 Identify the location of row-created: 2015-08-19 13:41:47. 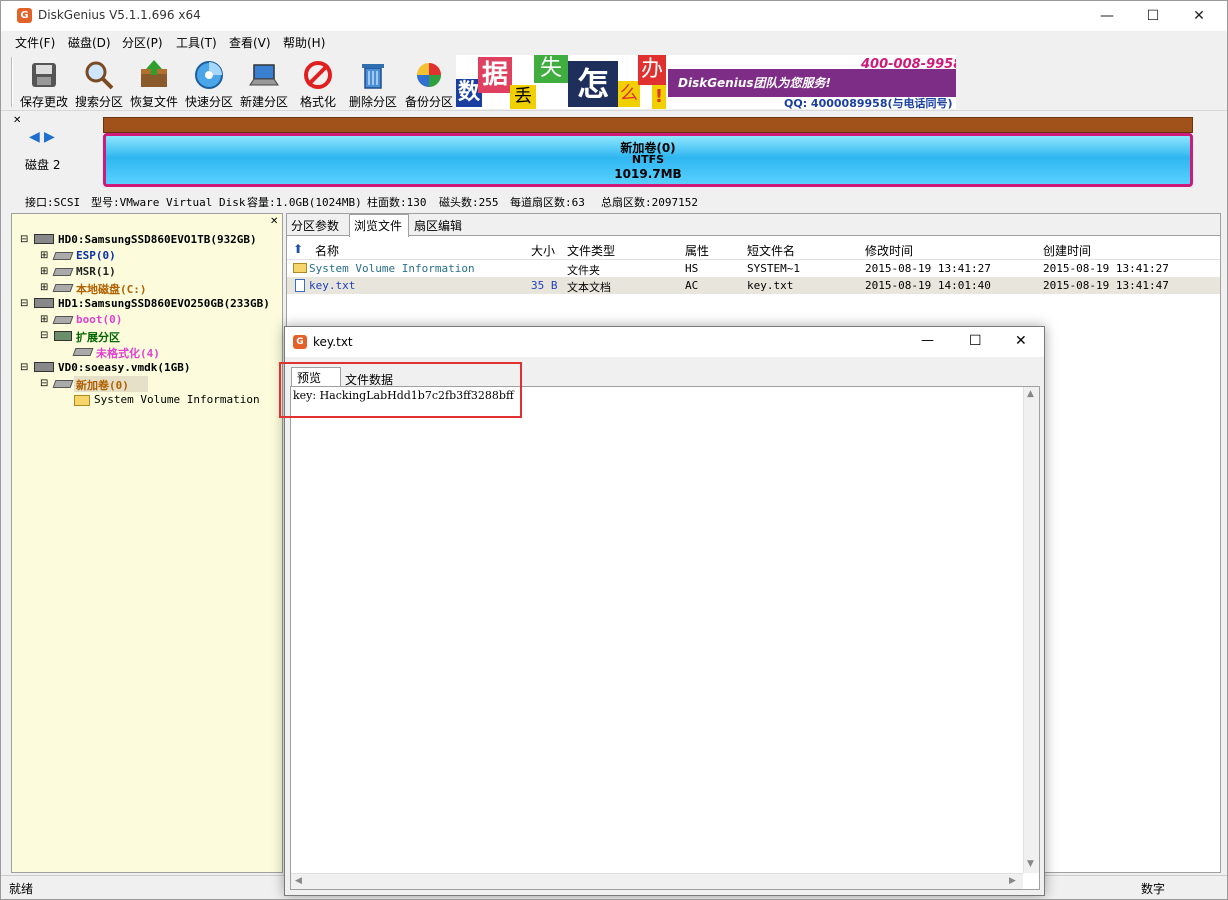
(1106, 285).